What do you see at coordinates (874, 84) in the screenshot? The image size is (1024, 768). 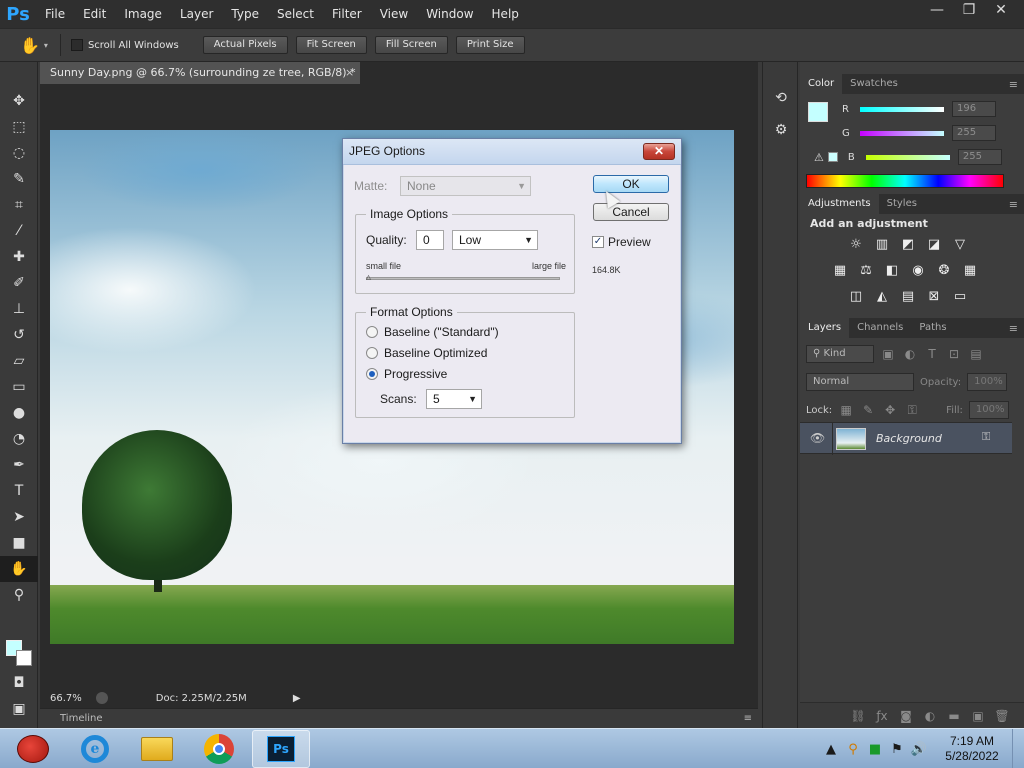 I see `tab-swatches: Swatches` at bounding box center [874, 84].